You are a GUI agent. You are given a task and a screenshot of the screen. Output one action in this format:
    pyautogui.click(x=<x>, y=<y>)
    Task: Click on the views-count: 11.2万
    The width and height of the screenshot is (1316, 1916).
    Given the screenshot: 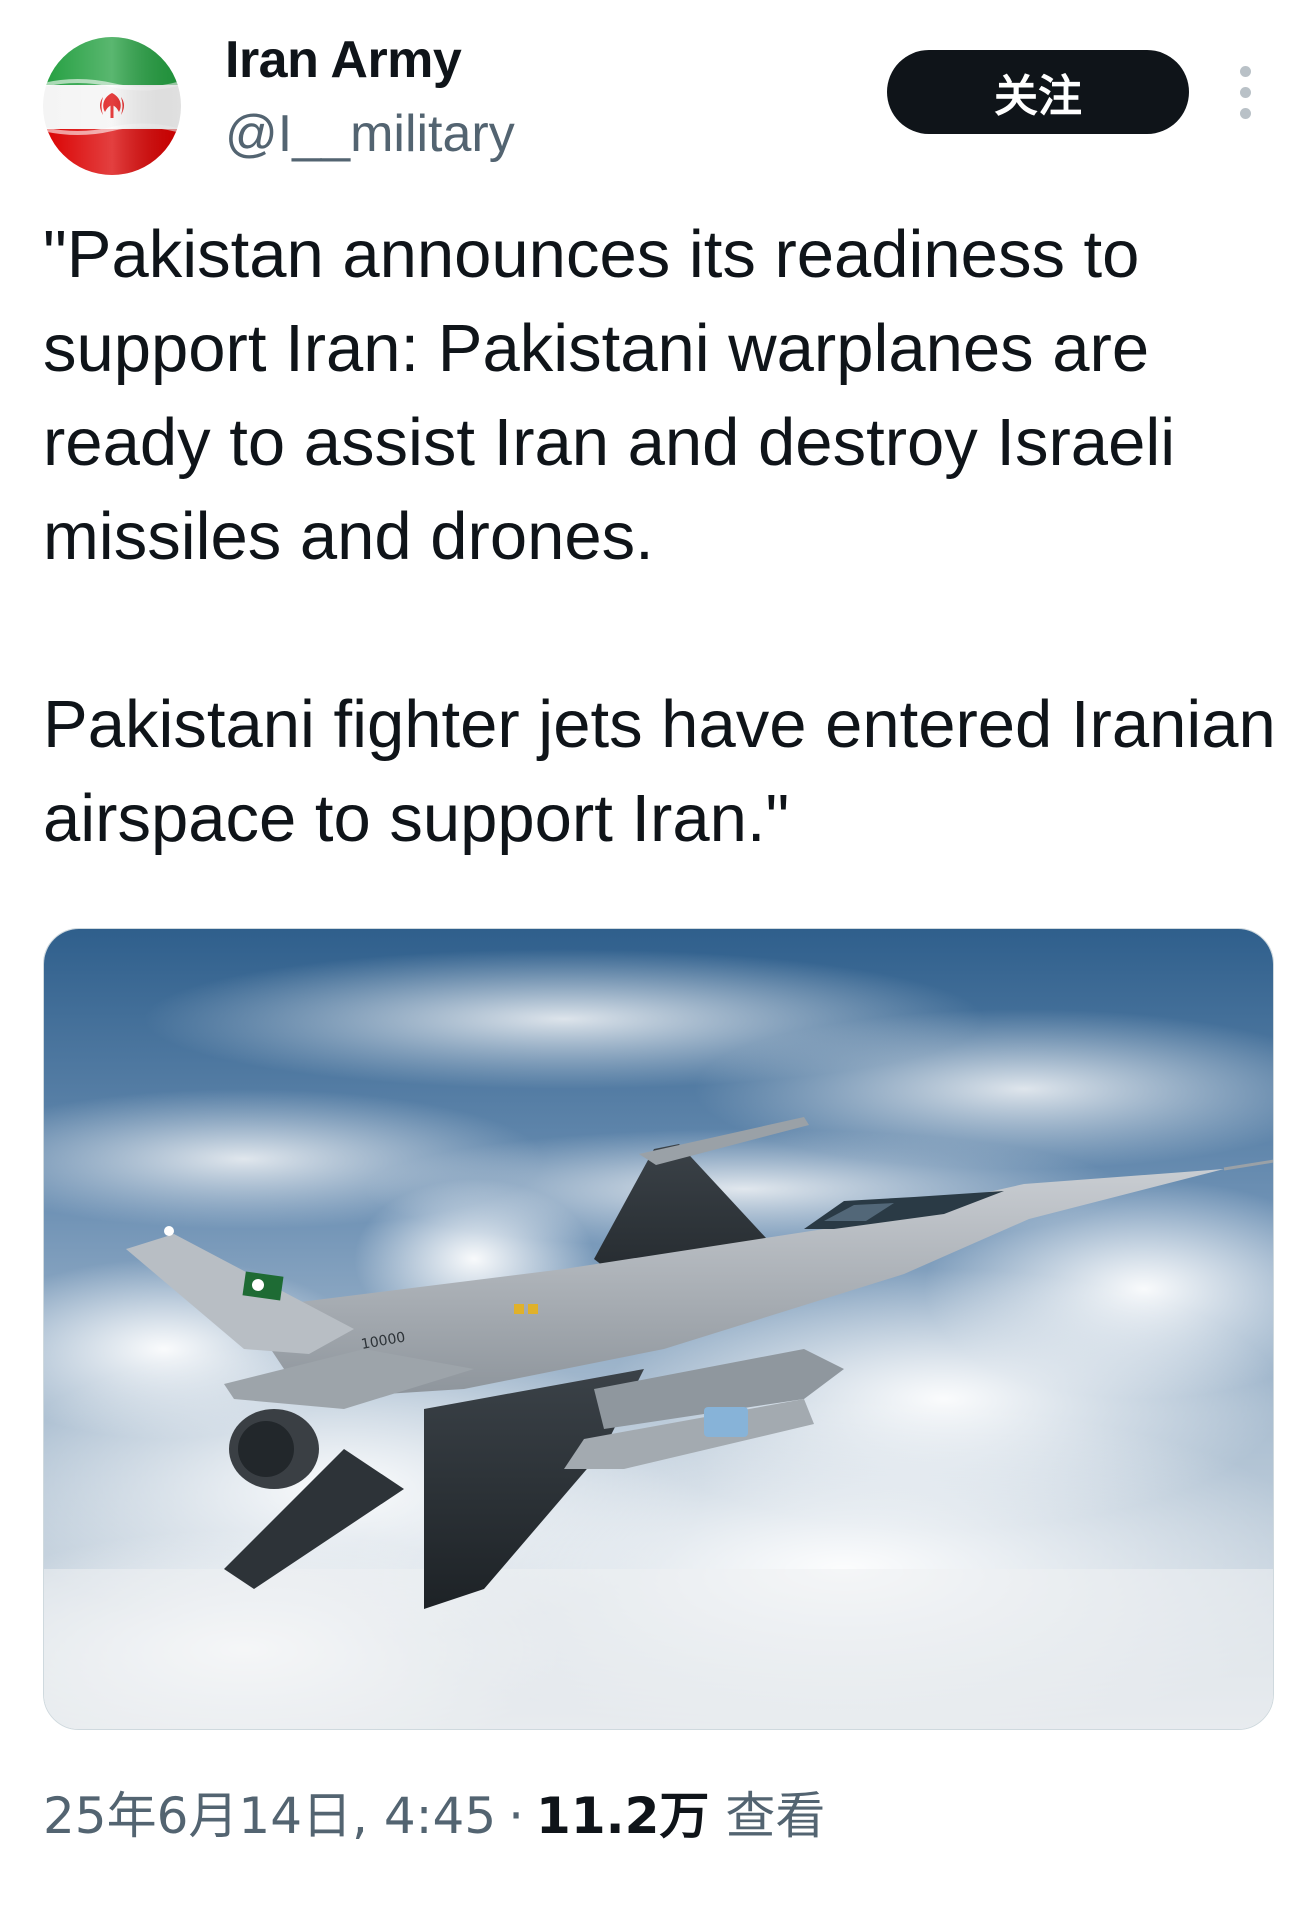 What is the action you would take?
    pyautogui.click(x=623, y=1816)
    